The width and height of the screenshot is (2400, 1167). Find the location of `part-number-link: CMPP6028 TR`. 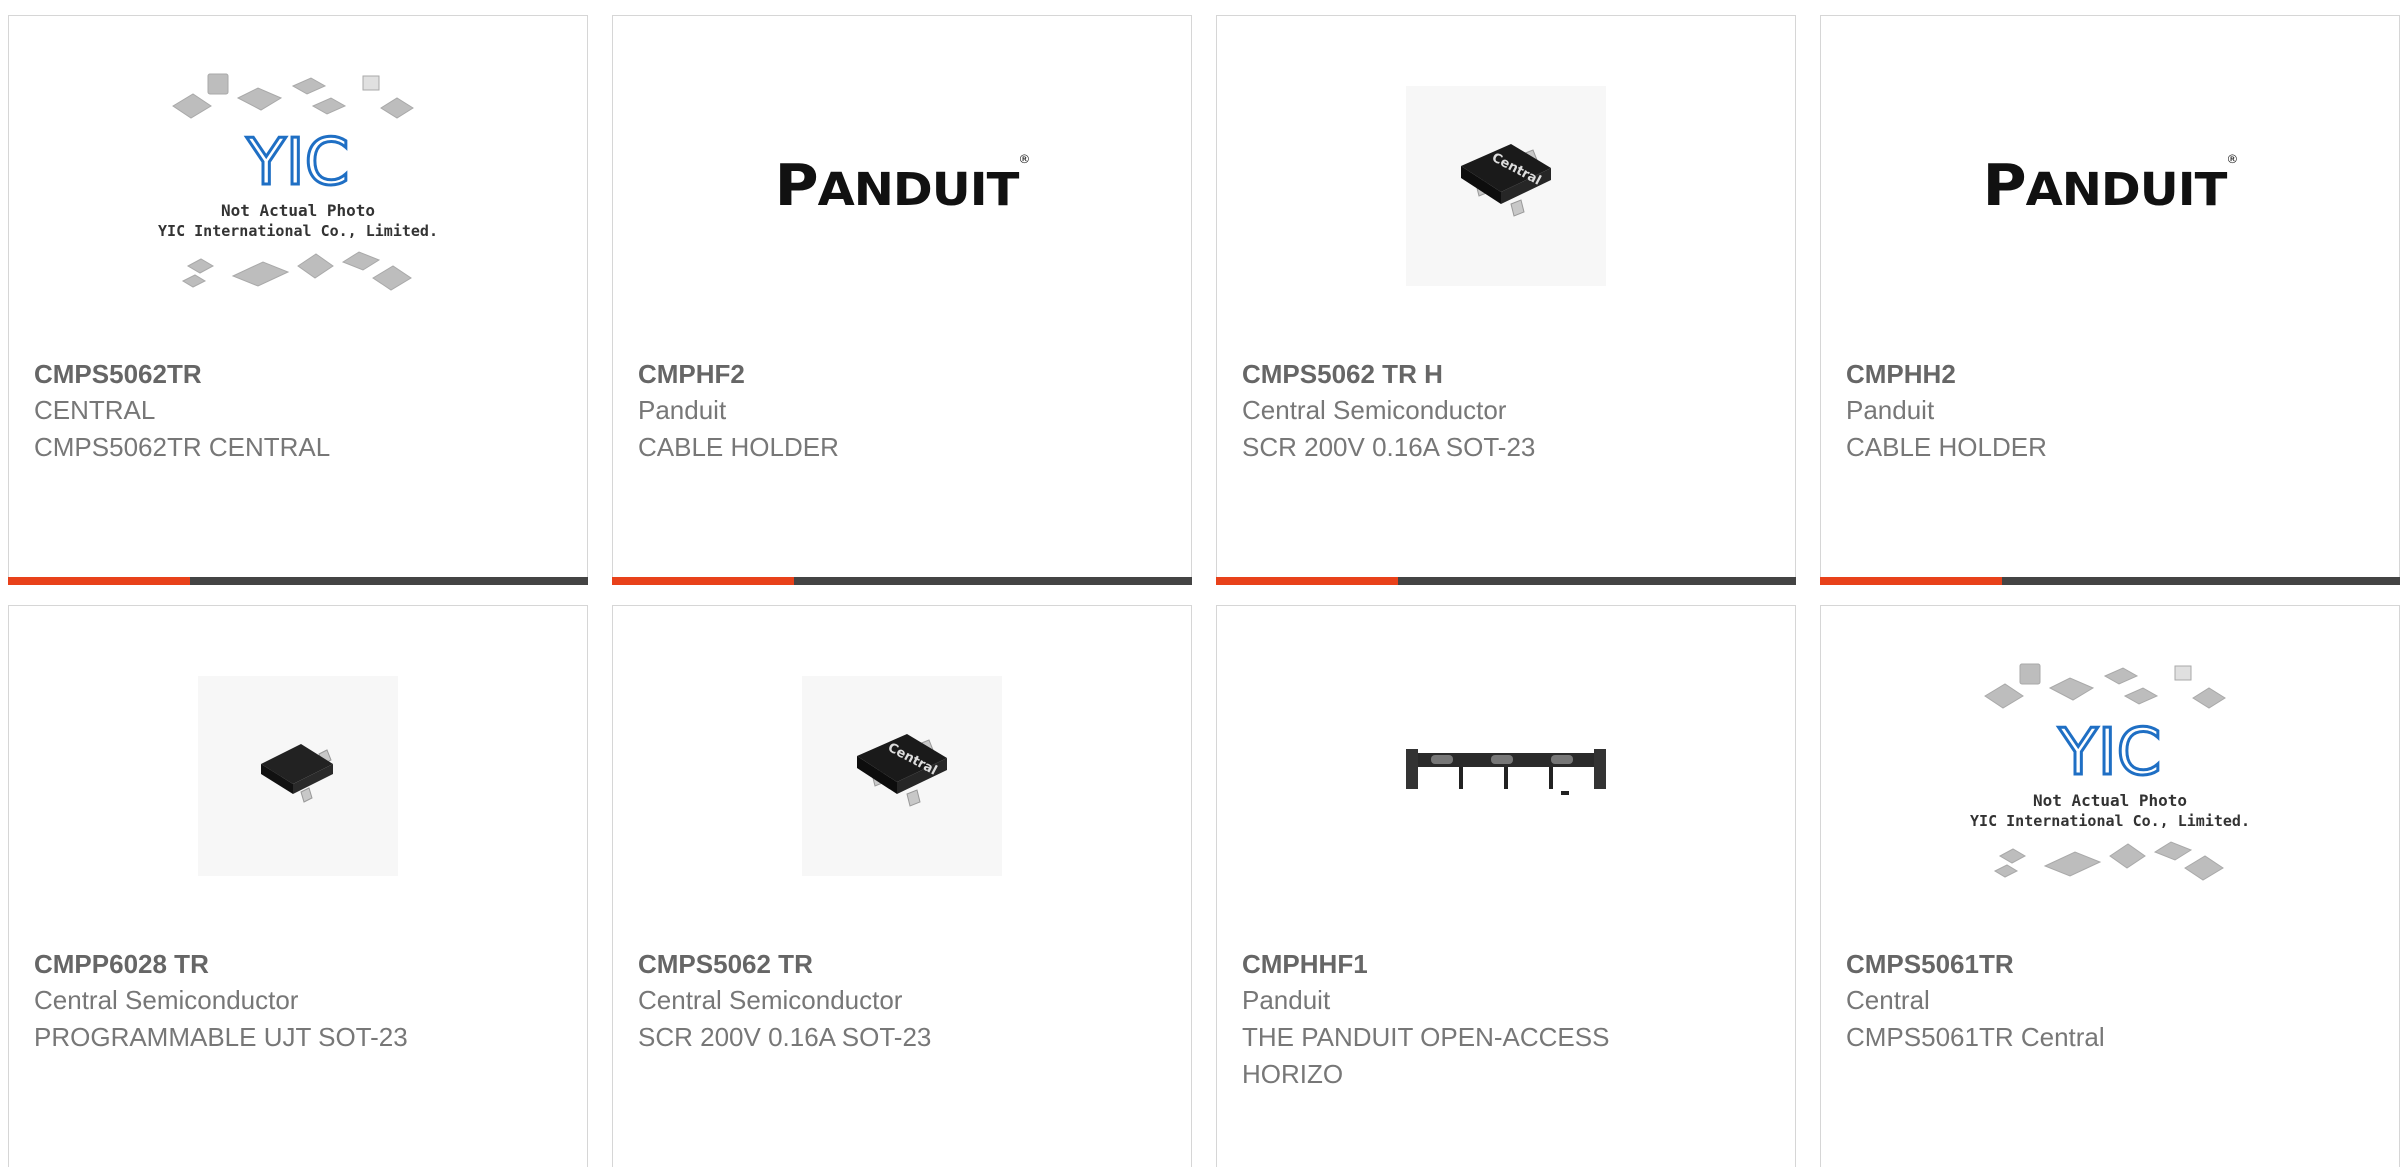

part-number-link: CMPP6028 TR is located at coordinates (300, 964).